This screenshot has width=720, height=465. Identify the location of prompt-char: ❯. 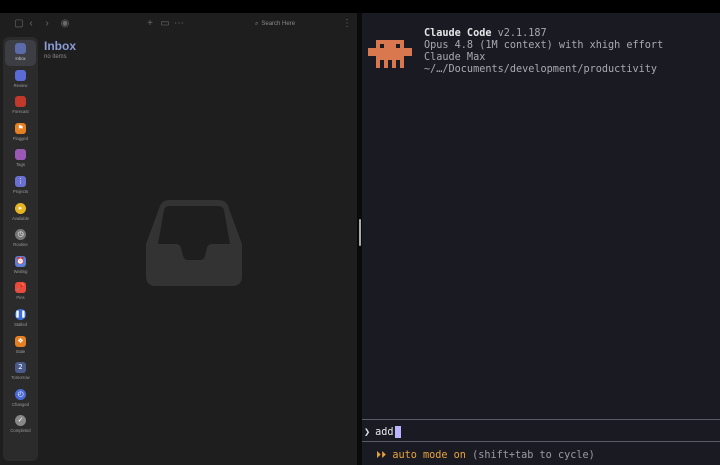
(367, 432).